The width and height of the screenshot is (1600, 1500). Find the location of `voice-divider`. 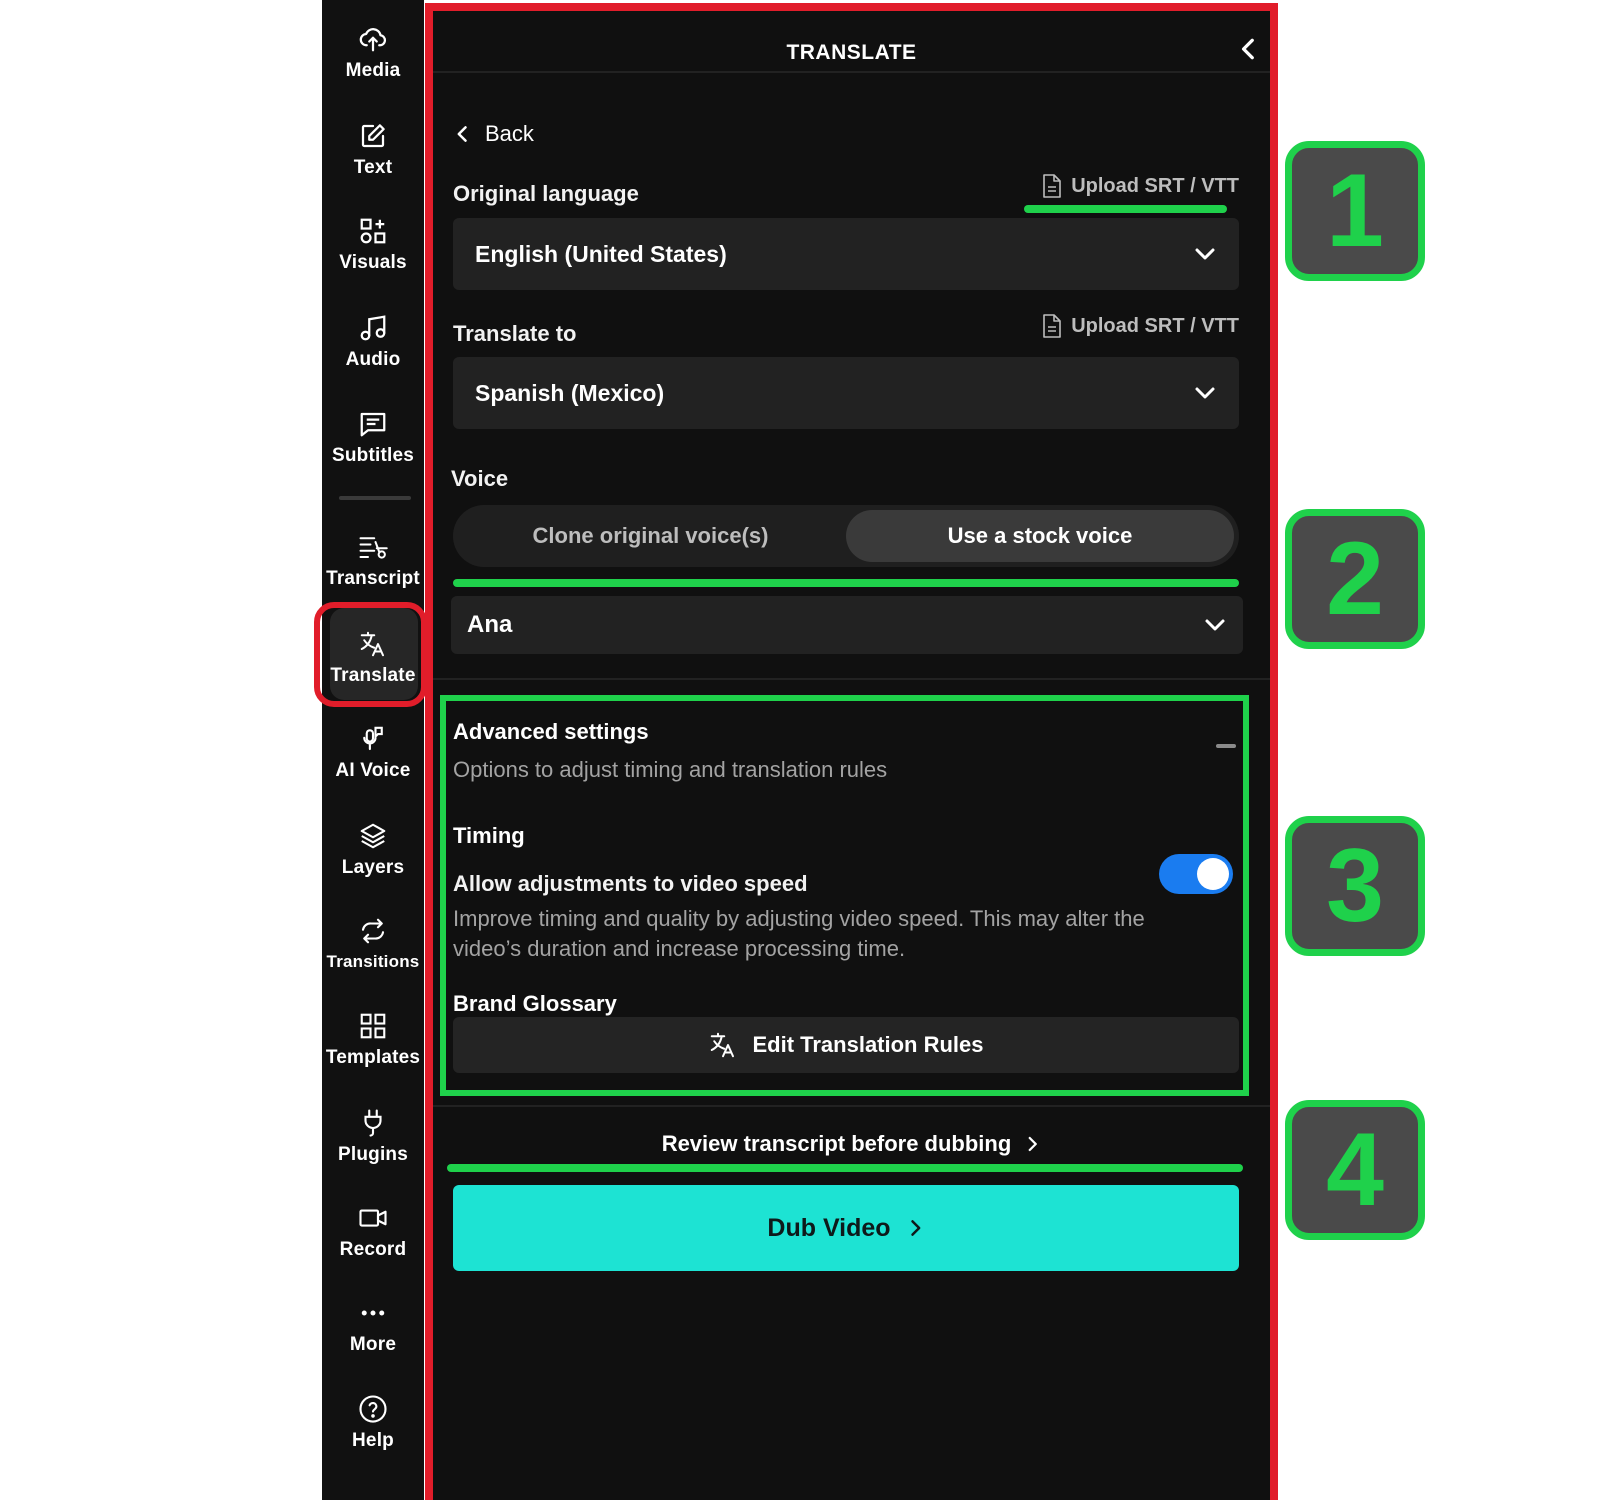

voice-divider is located at coordinates (851, 679).